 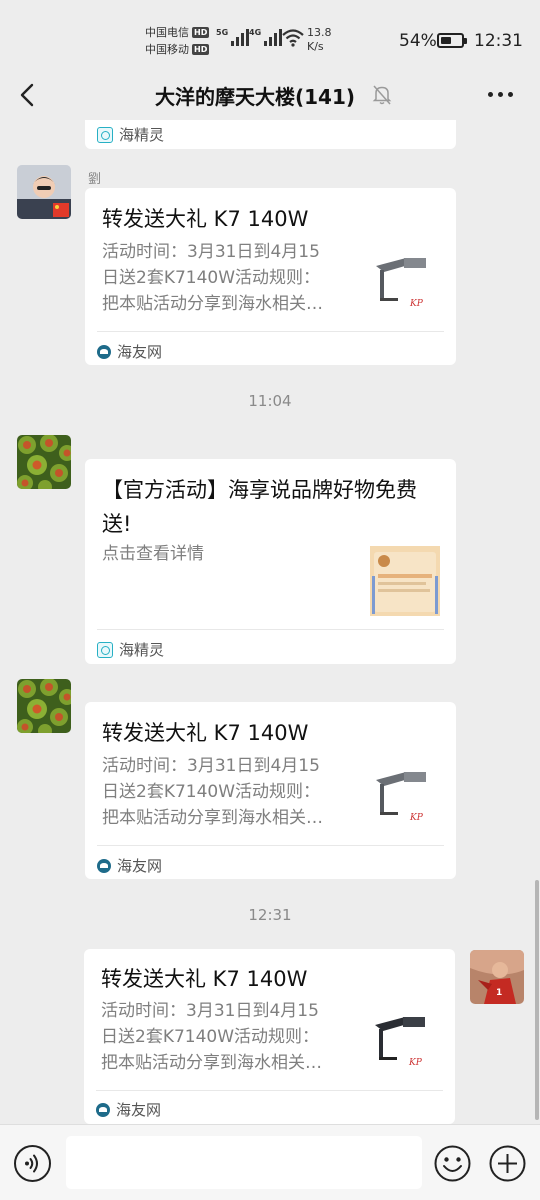 I want to click on signal-5g-icon: 5G, so click(x=233, y=37).